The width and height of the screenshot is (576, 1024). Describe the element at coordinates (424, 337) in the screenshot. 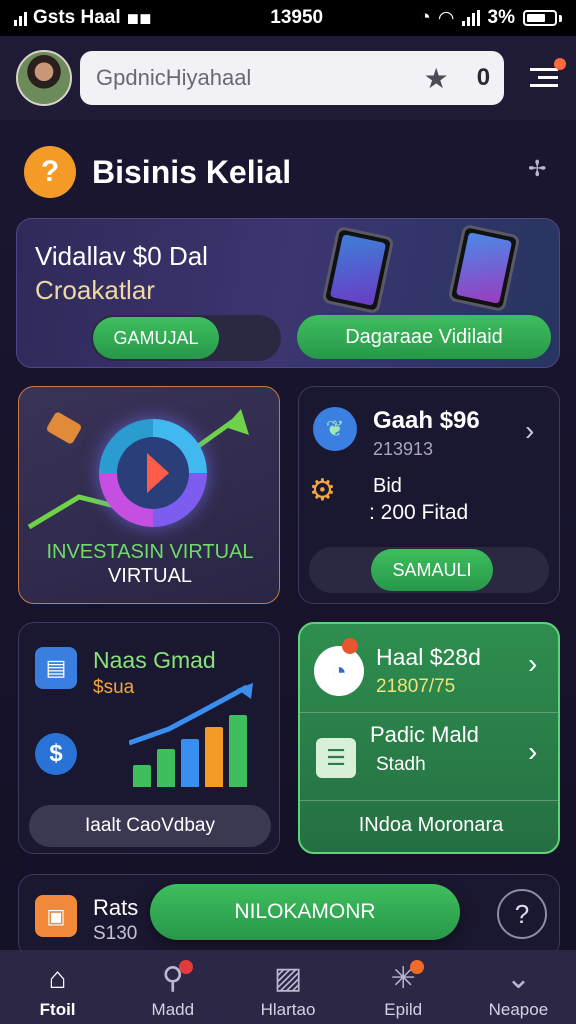

I see `promo-right-button: Dagaraae Vidilaid` at that location.